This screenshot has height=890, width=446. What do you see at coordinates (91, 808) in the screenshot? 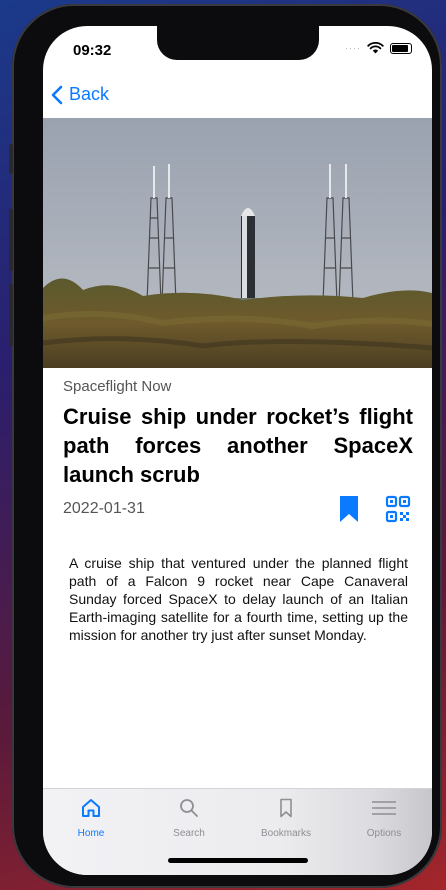
I see `home-icon` at bounding box center [91, 808].